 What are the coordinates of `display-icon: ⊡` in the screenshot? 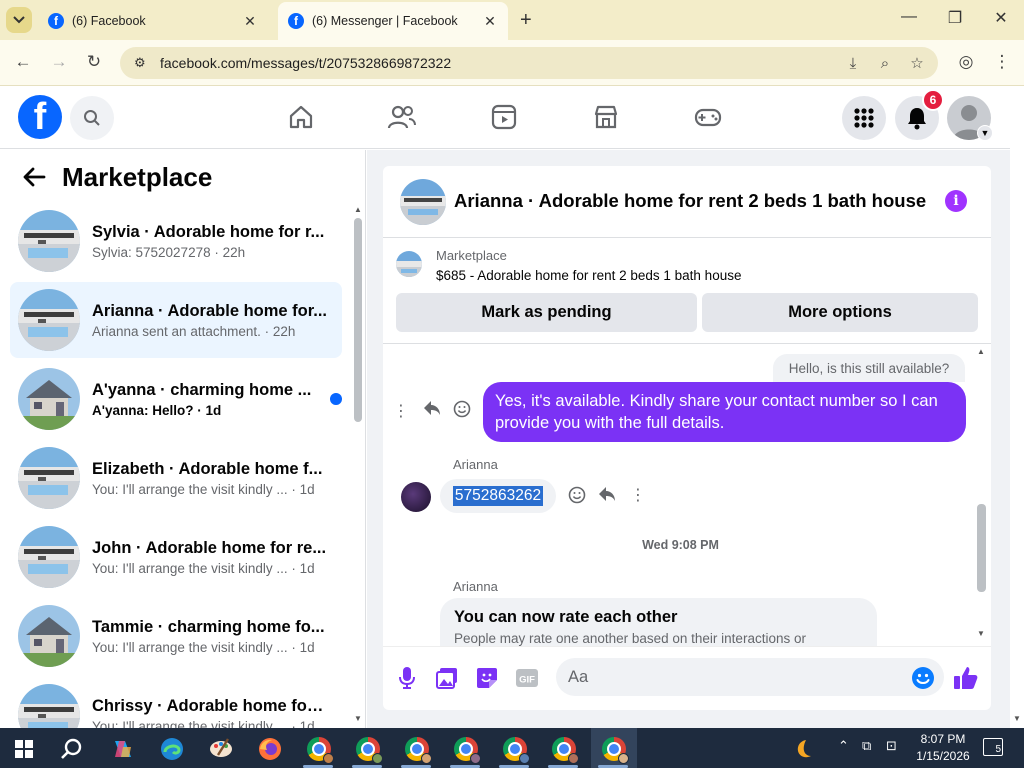 It's located at (891, 746).